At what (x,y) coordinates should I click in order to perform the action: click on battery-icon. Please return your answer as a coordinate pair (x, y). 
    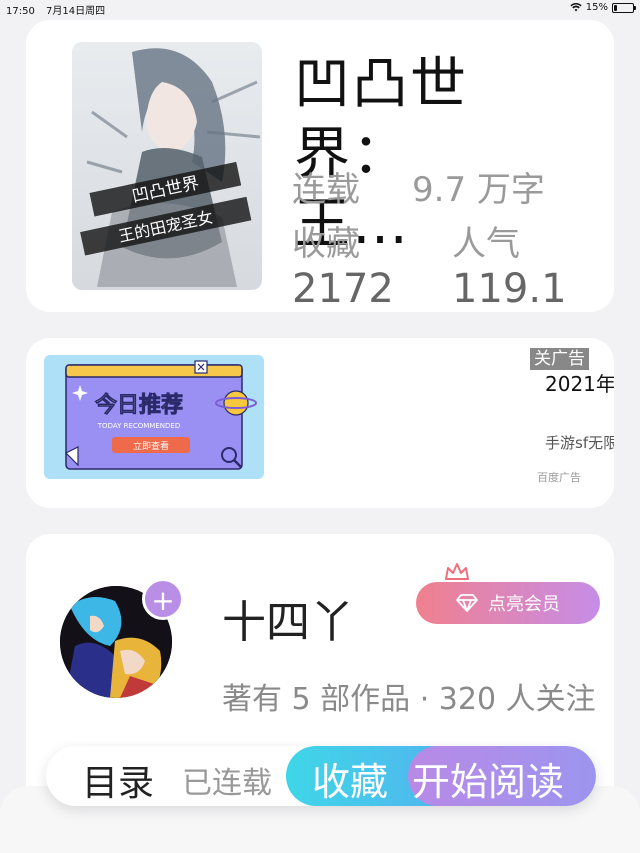
    Looking at the image, I should click on (624, 7).